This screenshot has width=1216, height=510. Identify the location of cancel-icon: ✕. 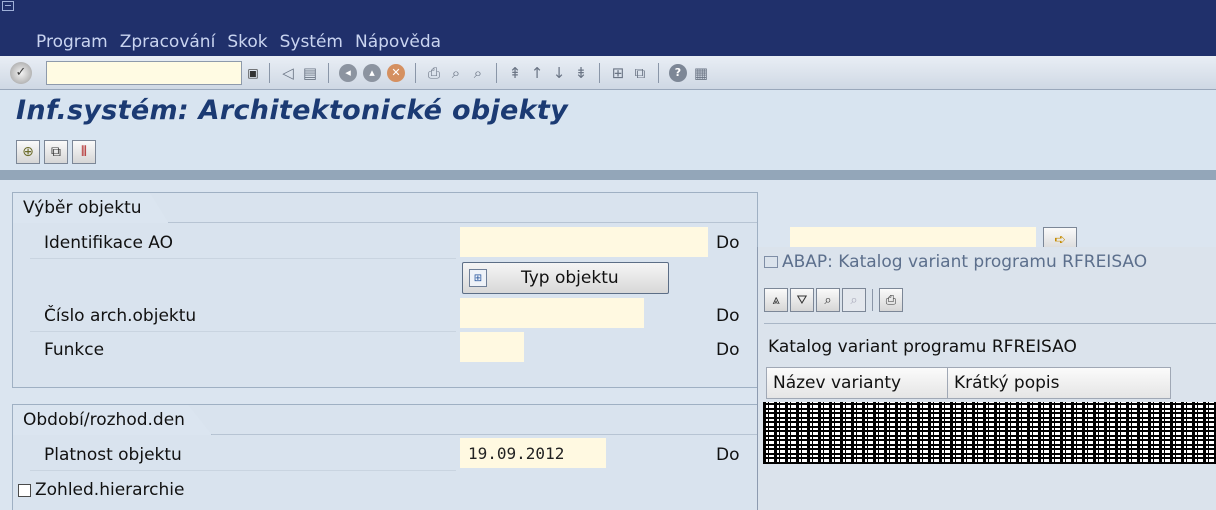
(396, 72).